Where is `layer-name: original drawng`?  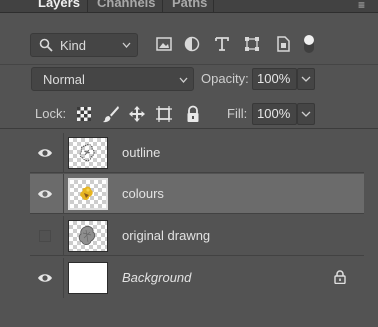
layer-name: original drawng is located at coordinates (166, 235).